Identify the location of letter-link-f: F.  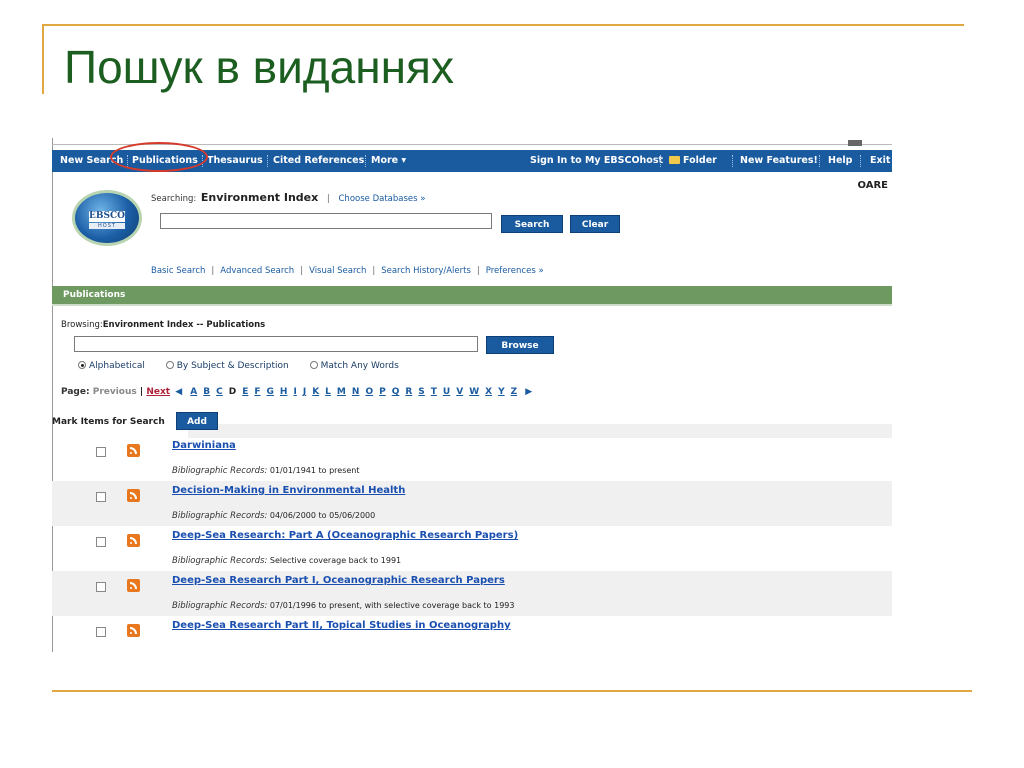
(257, 392).